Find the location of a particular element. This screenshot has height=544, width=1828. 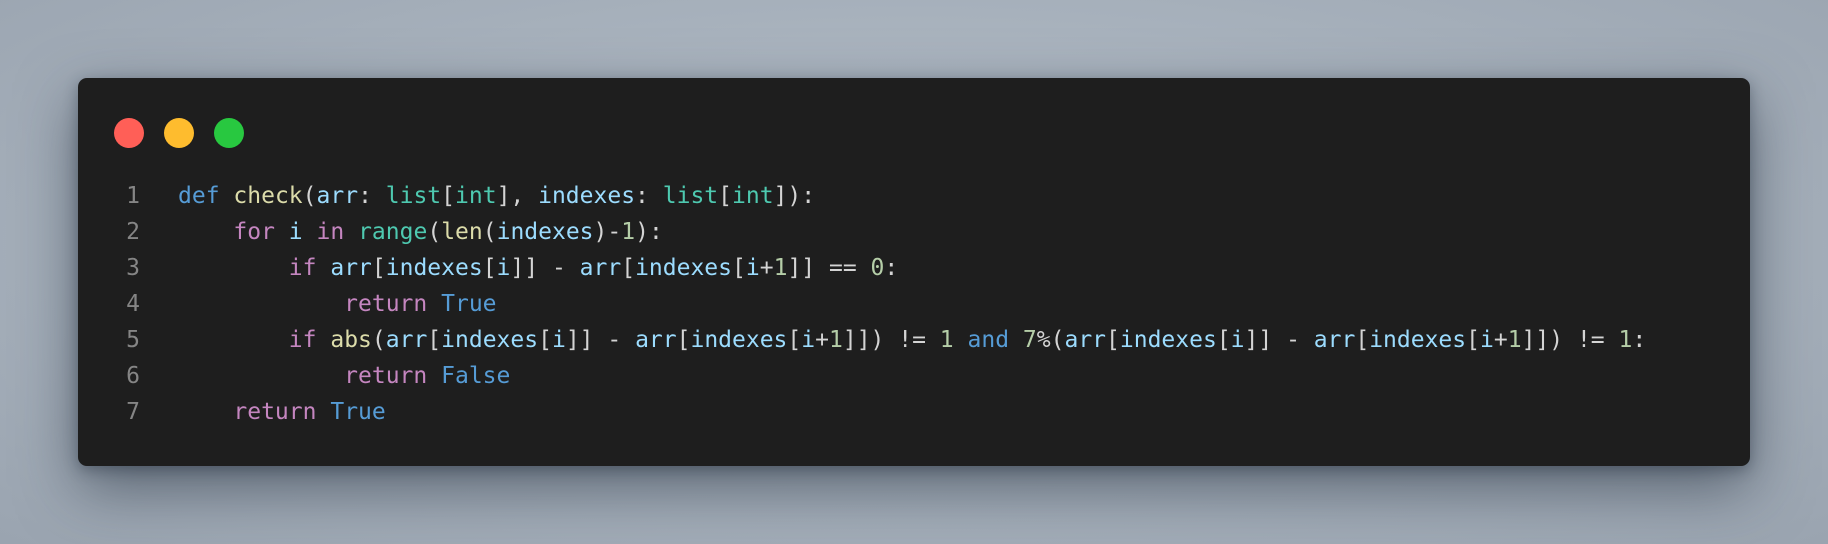

close-button is located at coordinates (129, 133).